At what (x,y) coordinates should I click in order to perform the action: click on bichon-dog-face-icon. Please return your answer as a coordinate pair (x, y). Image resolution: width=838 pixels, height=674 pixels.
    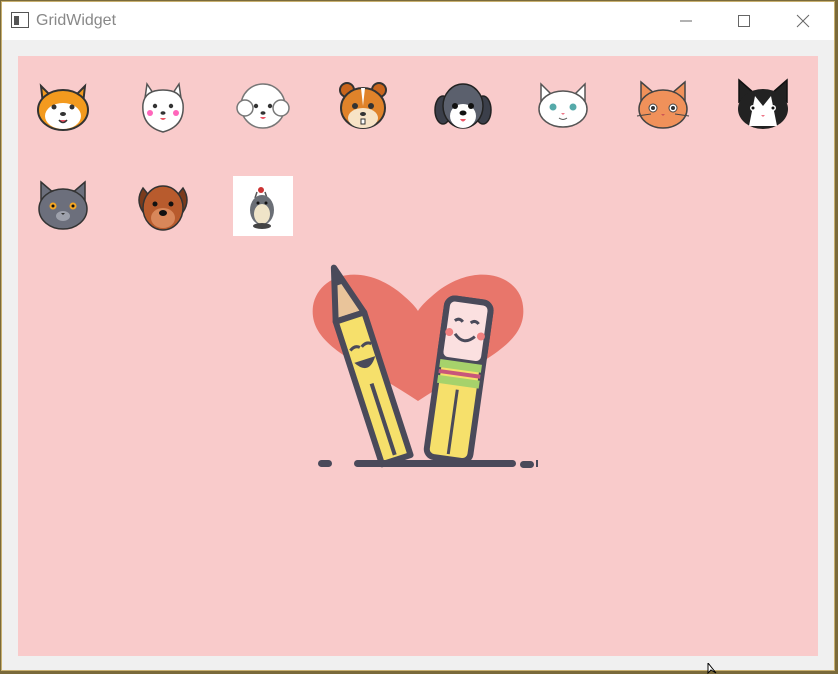
    Looking at the image, I should click on (263, 106).